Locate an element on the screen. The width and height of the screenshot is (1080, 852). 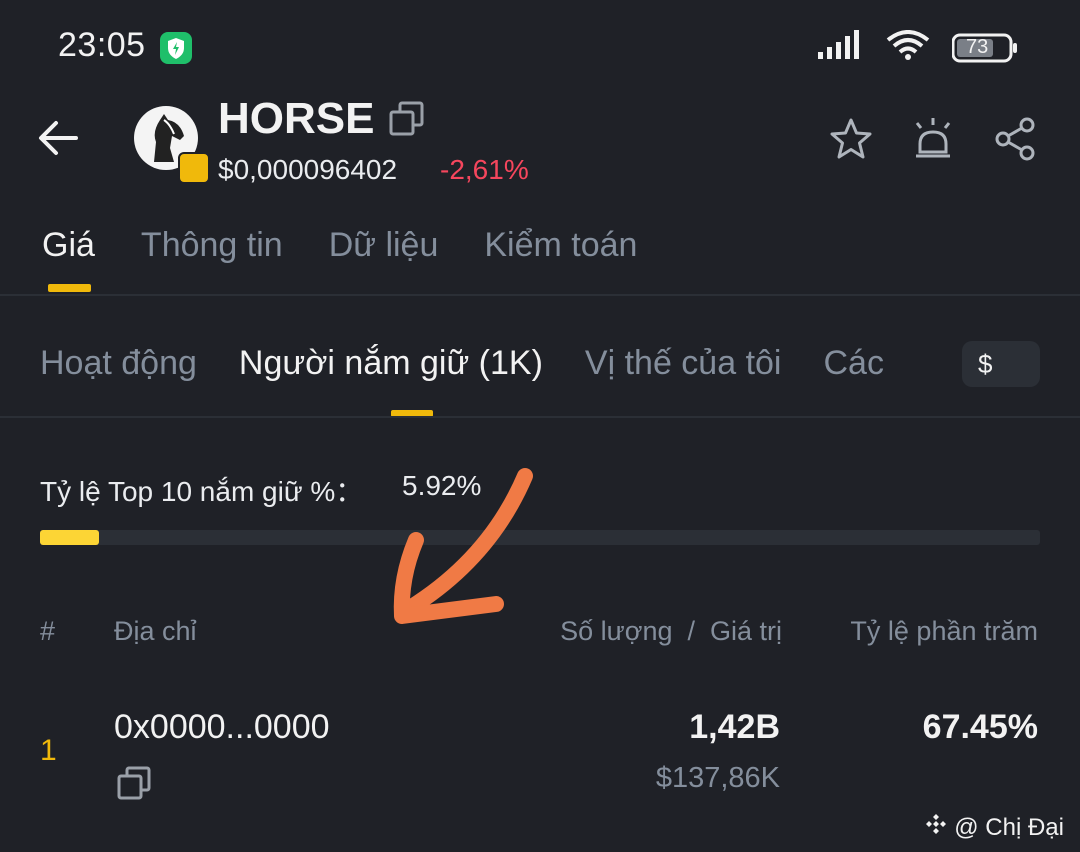
signal-icon is located at coordinates (841, 47).